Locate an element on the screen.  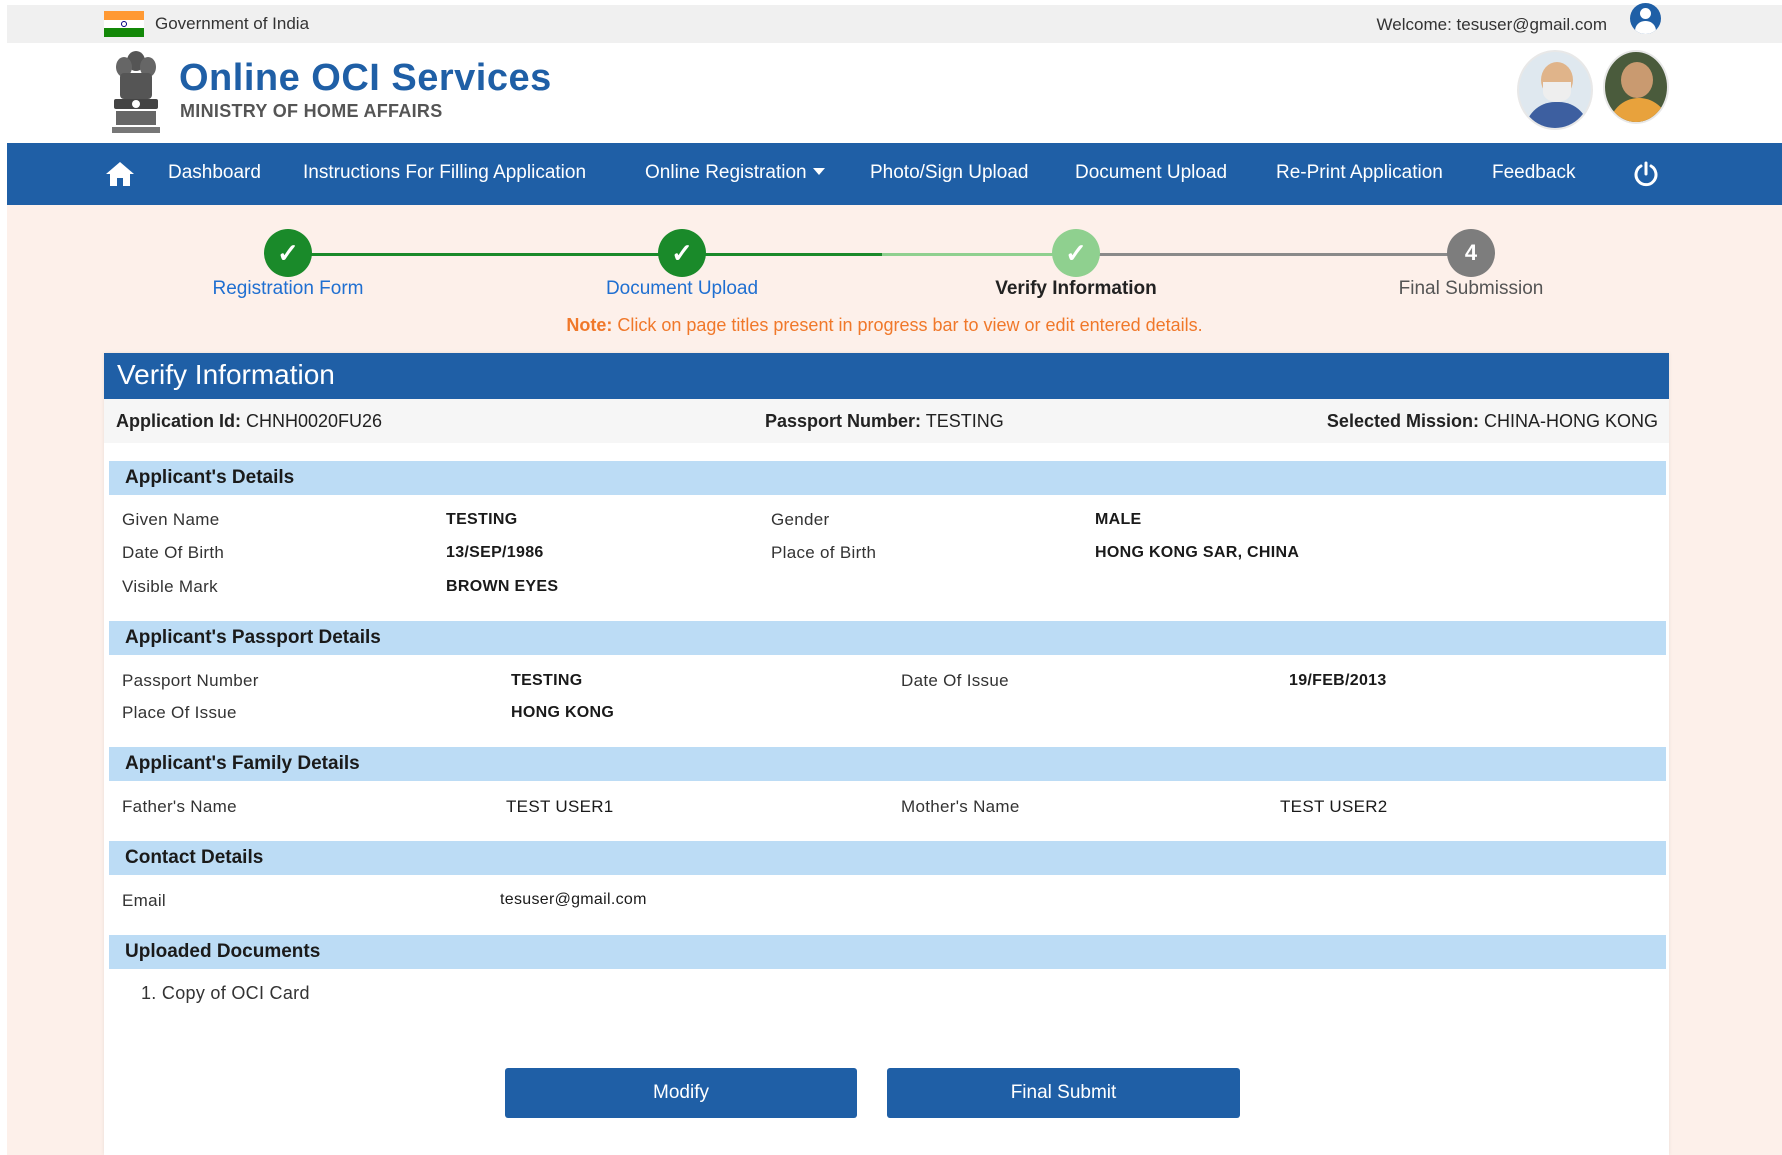
home-icon is located at coordinates (120, 174).